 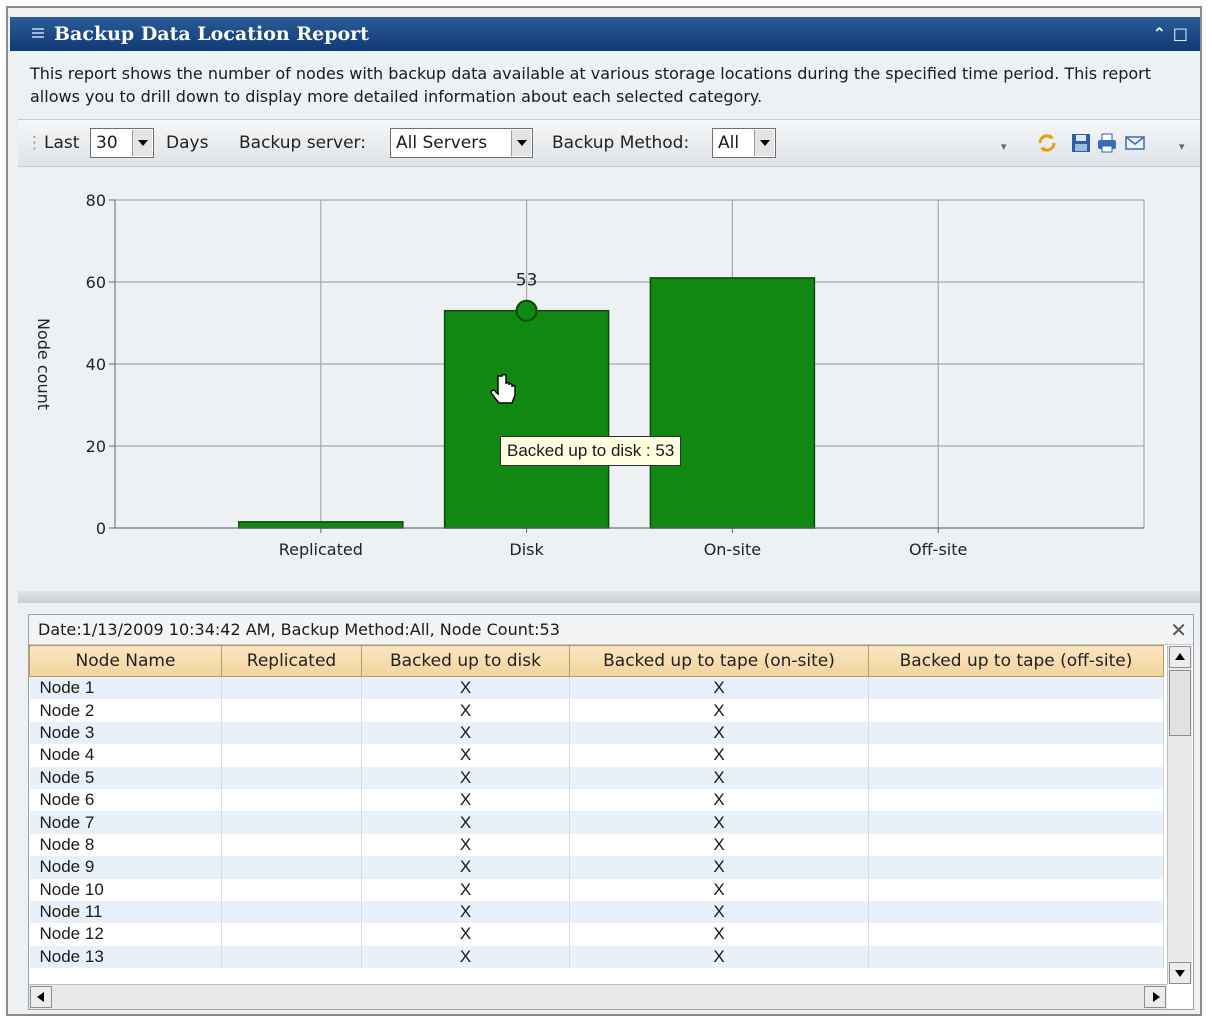 What do you see at coordinates (591, 451) in the screenshot?
I see `bar-tooltip: Backed up to disk : 53` at bounding box center [591, 451].